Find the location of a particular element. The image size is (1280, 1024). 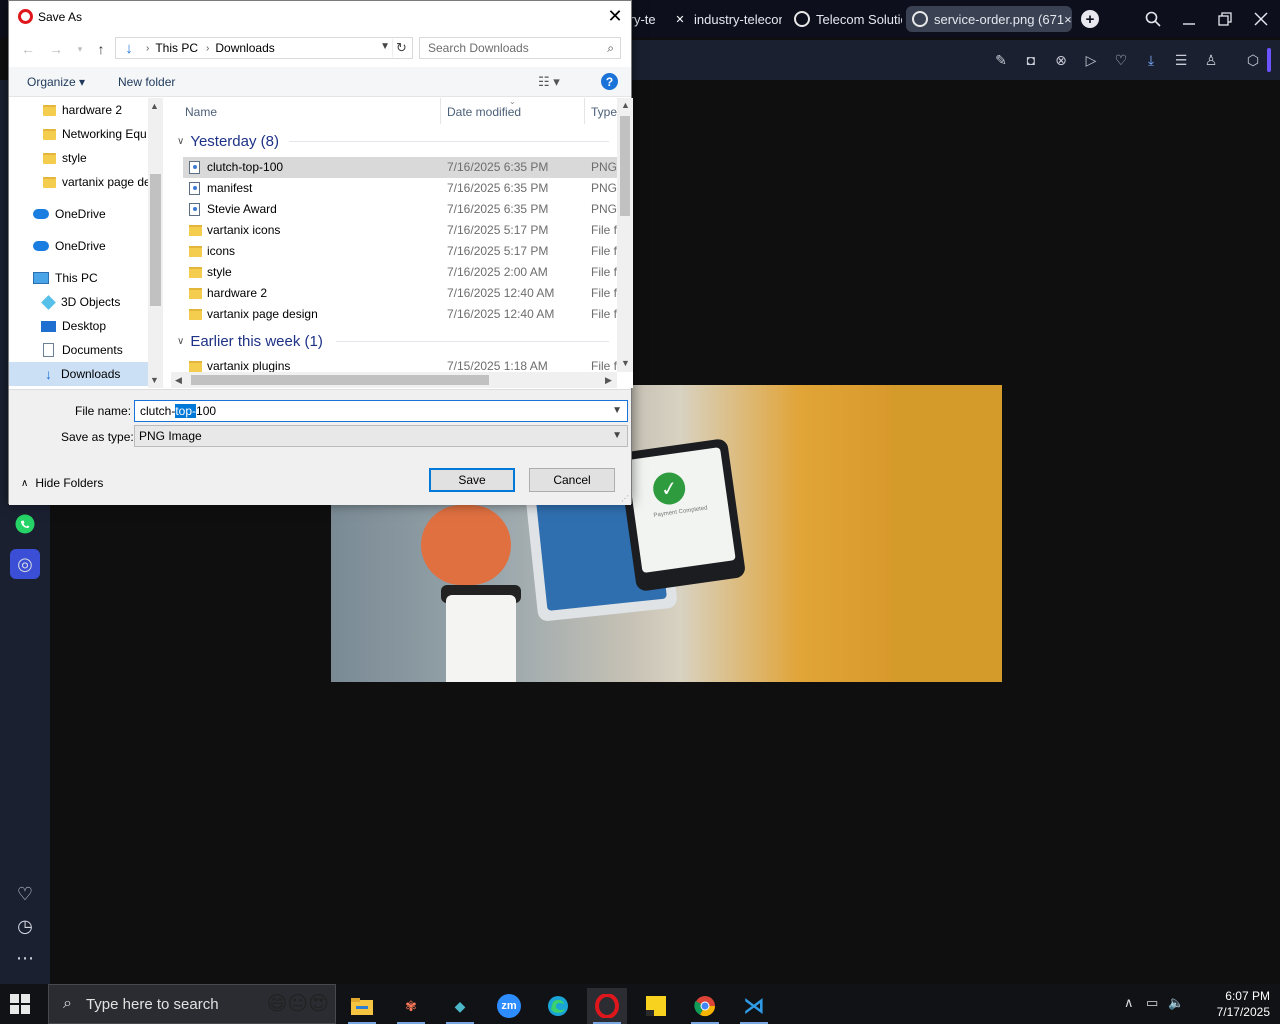

volume-icon: 🔈 is located at coordinates (1176, 1003).